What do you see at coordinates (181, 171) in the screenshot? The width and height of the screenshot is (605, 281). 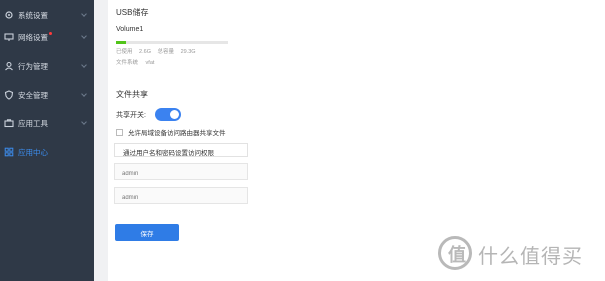 I see `username-input` at bounding box center [181, 171].